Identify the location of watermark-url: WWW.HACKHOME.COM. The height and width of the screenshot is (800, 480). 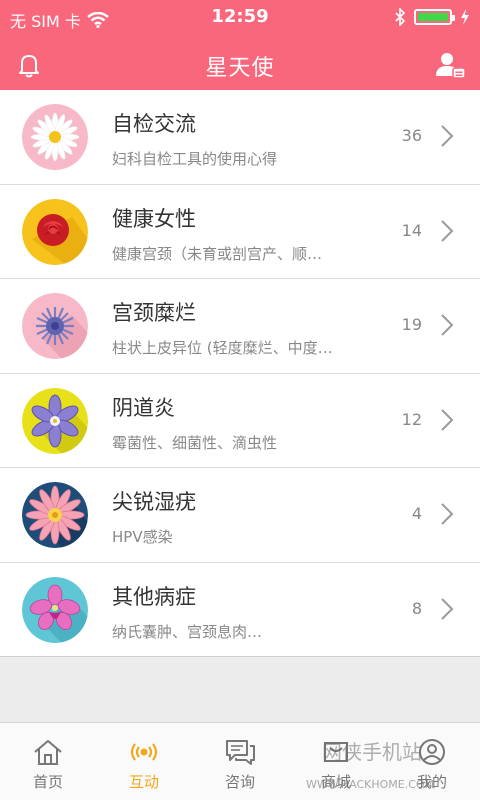
(370, 784).